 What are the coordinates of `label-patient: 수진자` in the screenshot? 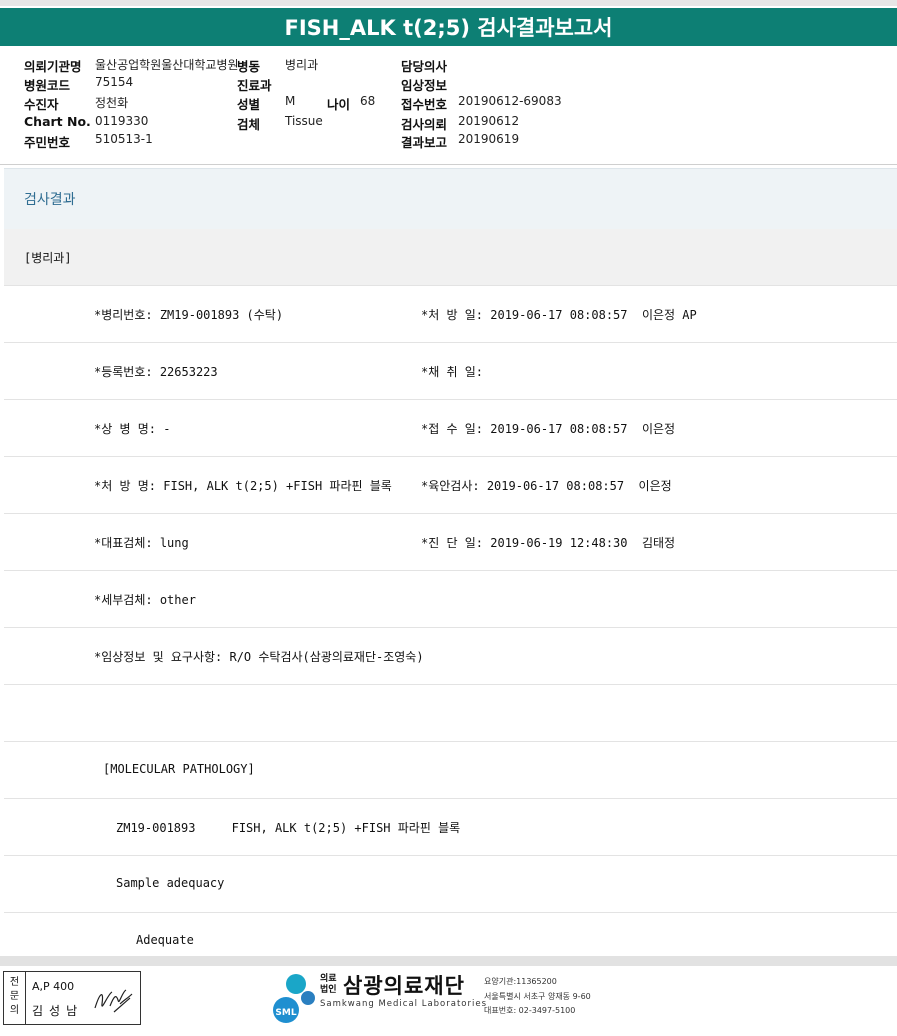 It's located at (41, 104).